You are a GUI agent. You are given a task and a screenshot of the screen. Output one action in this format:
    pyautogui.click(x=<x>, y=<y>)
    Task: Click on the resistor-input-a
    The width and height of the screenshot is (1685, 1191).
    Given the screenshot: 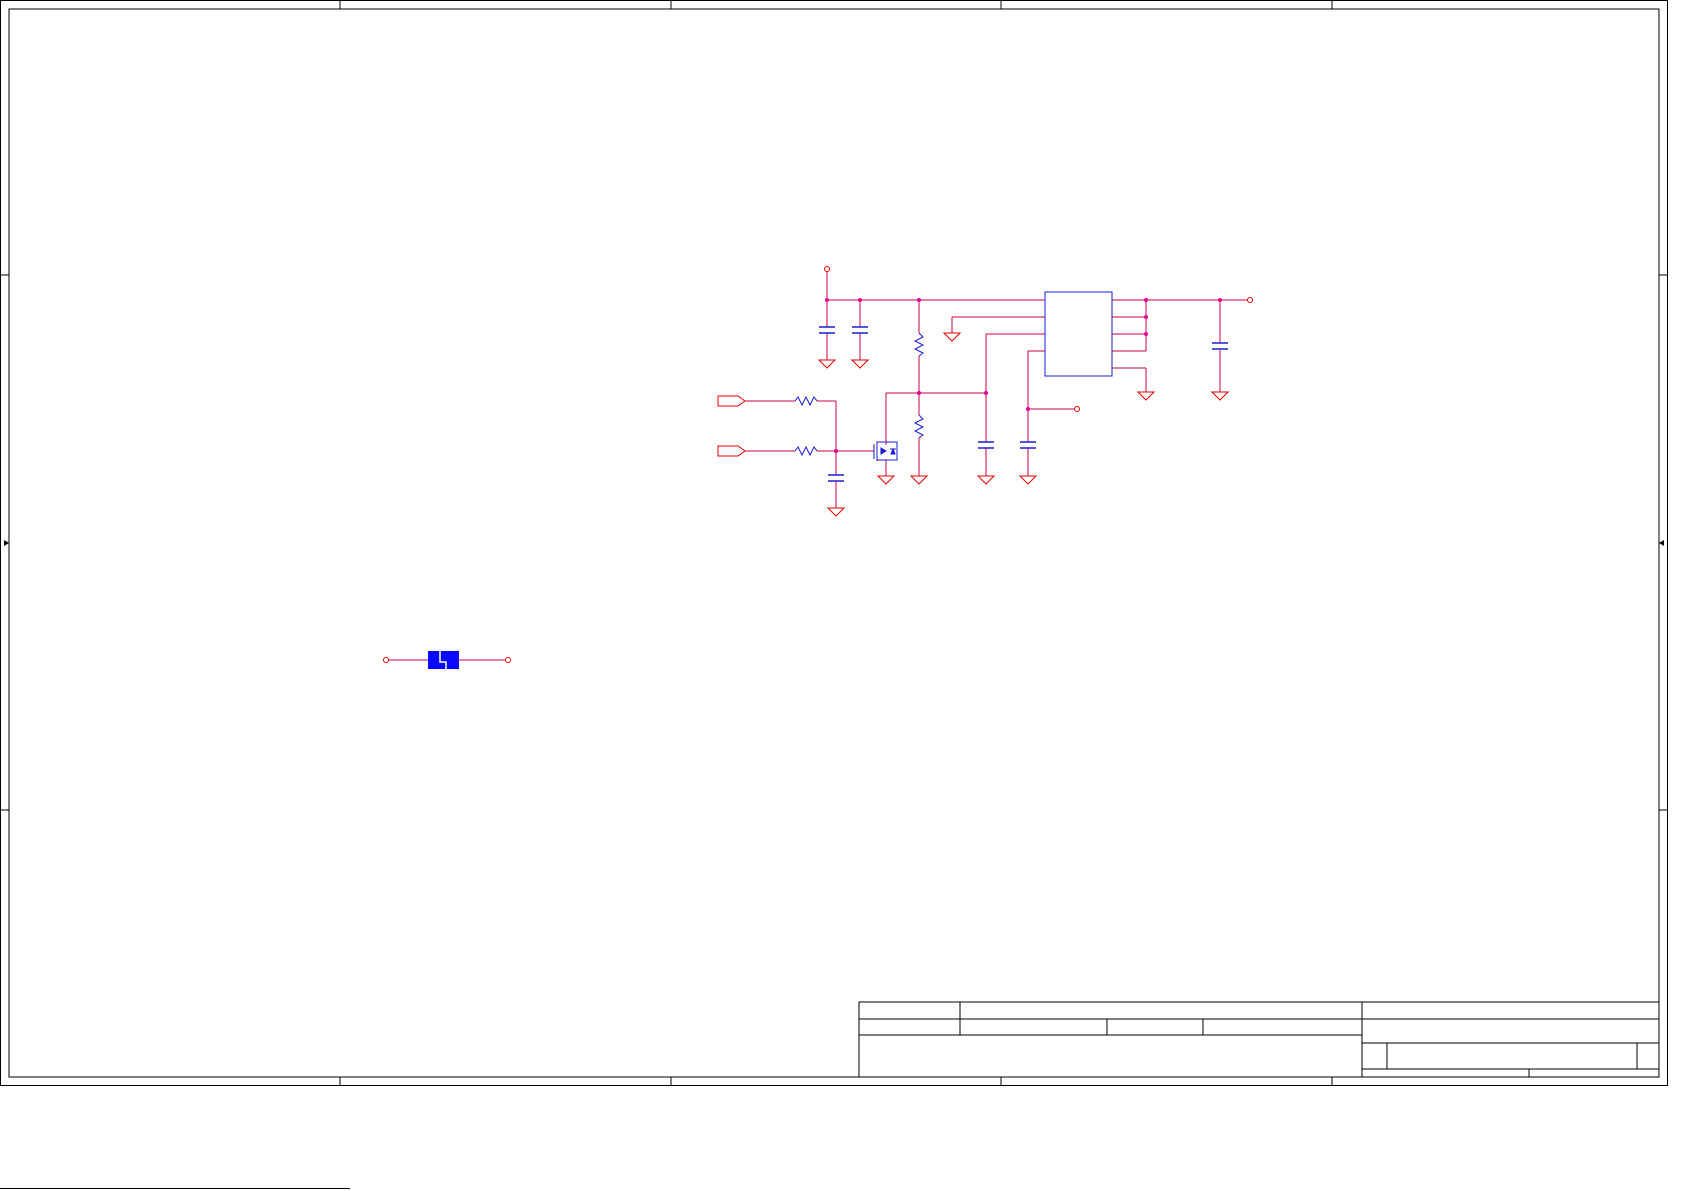 What is the action you would take?
    pyautogui.click(x=806, y=401)
    